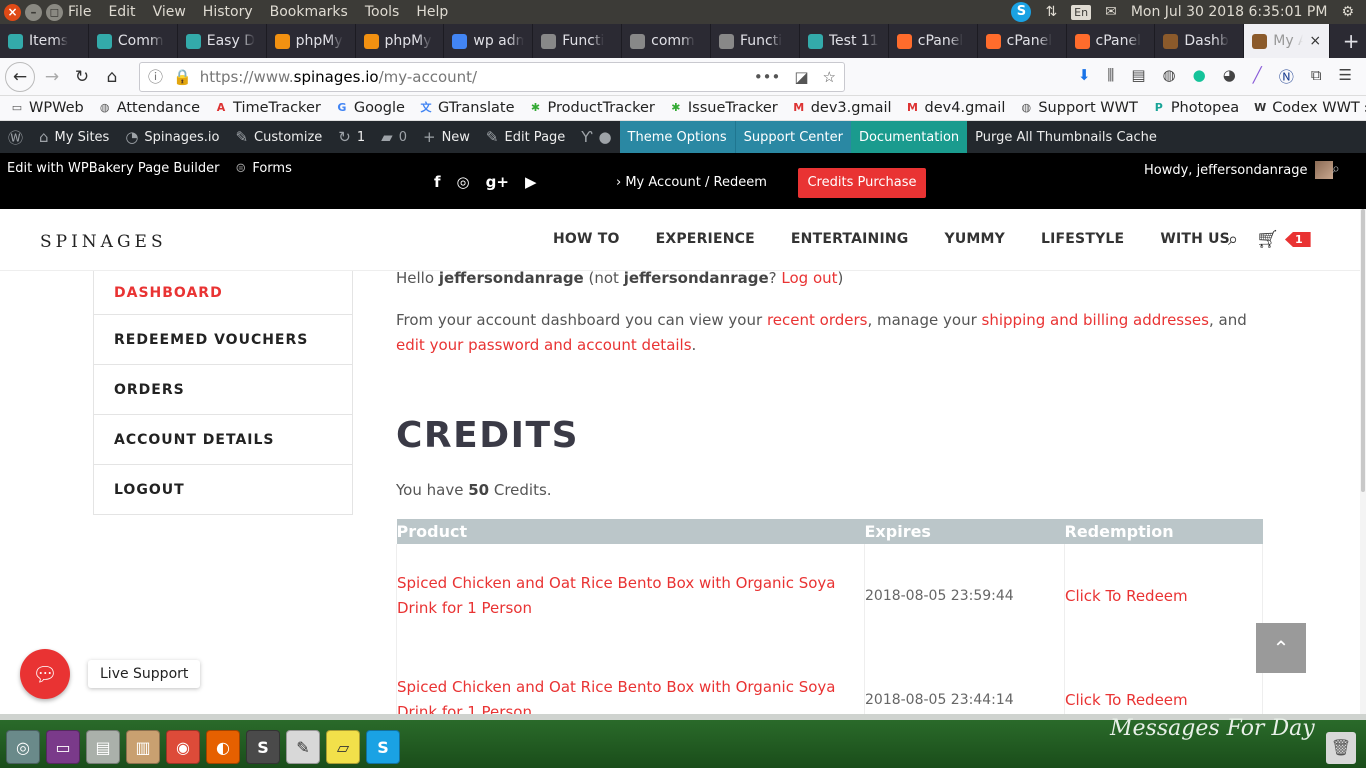 The height and width of the screenshot is (768, 1366). I want to click on page-scrollbar, so click(1363, 461).